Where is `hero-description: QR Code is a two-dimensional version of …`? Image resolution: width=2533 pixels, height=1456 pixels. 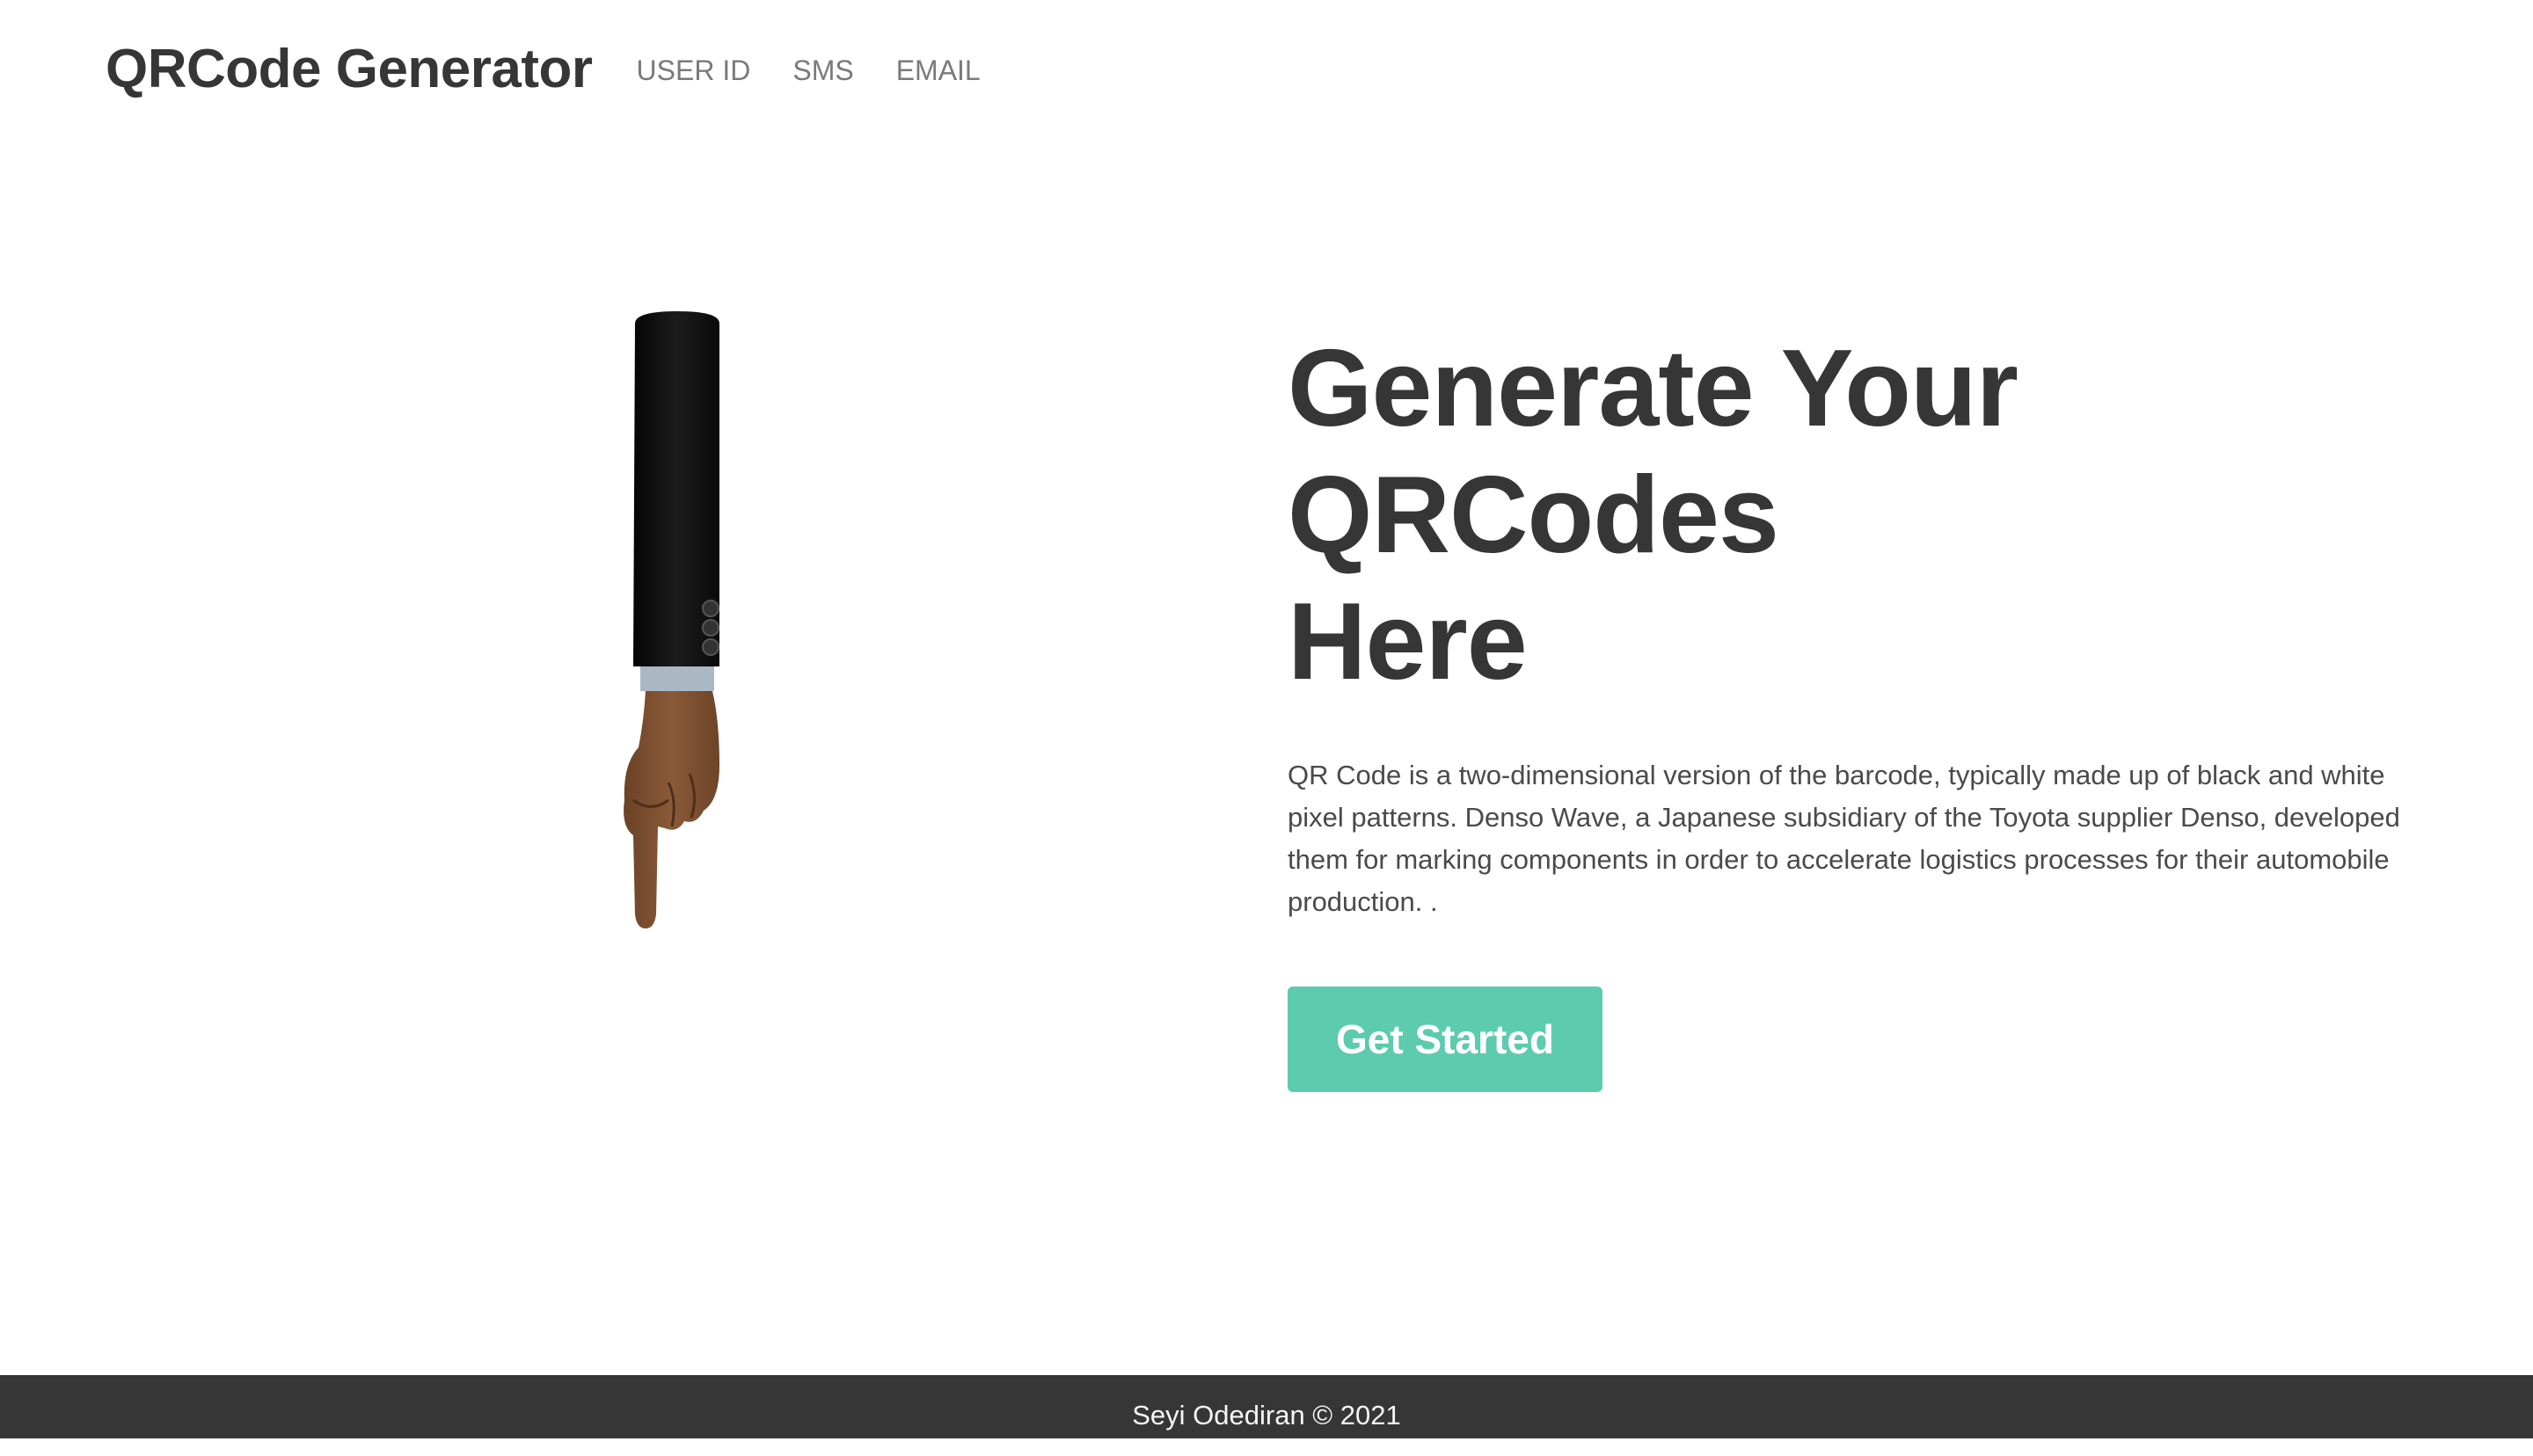
hero-description: QR Code is a two-dimensional version of … is located at coordinates (1844, 838).